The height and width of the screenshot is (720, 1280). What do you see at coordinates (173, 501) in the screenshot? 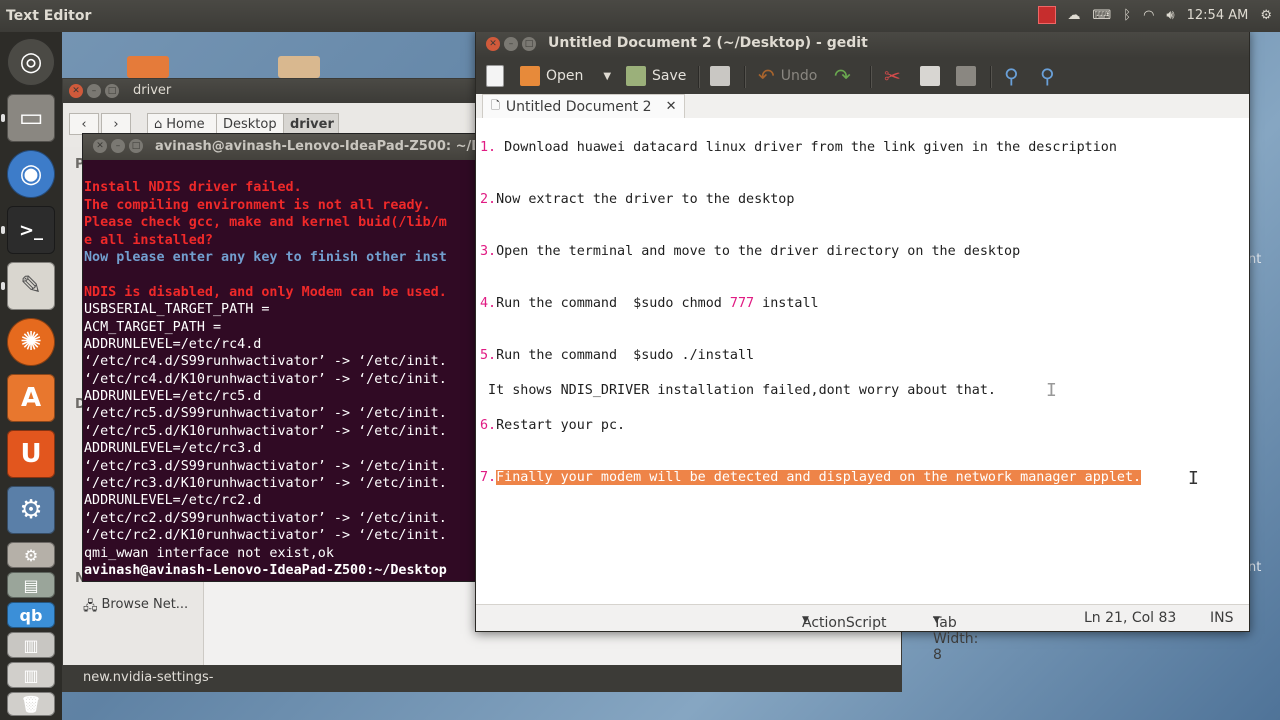
I see `terminal-line: ADDRUNLEVEL=/etc/rc2.d` at bounding box center [173, 501].